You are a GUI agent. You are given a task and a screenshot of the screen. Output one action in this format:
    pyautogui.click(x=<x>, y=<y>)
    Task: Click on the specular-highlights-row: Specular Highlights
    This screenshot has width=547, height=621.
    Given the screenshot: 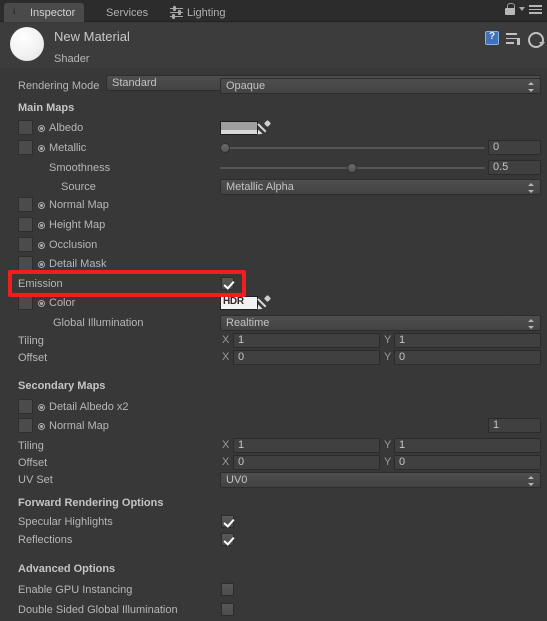 What is the action you would take?
    pyautogui.click(x=273, y=522)
    